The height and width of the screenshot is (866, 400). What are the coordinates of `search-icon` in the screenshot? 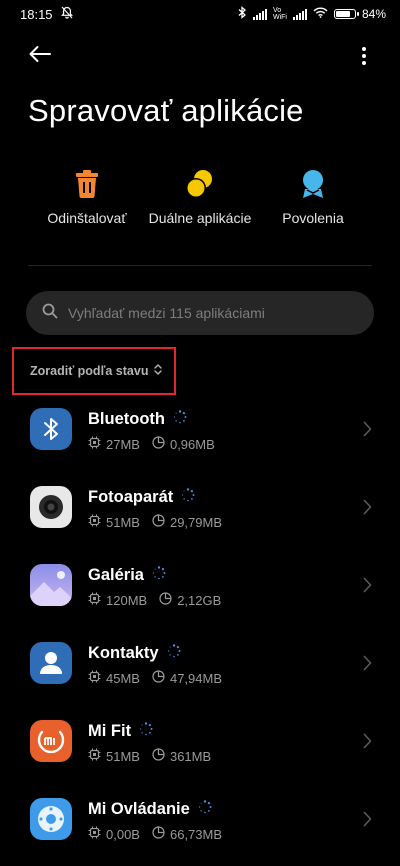 It's located at (50, 313).